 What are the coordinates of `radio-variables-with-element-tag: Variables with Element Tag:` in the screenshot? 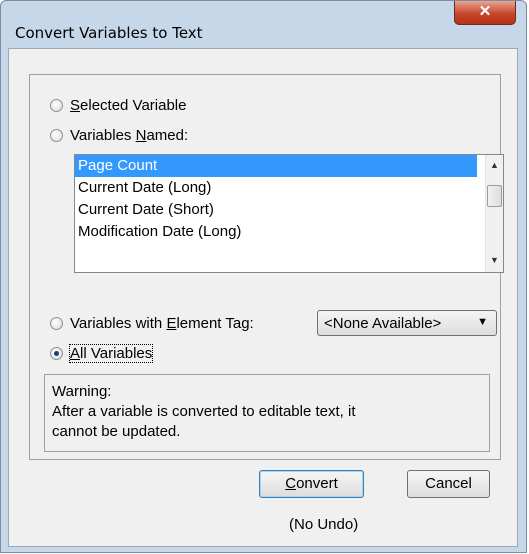 It's located at (152, 323).